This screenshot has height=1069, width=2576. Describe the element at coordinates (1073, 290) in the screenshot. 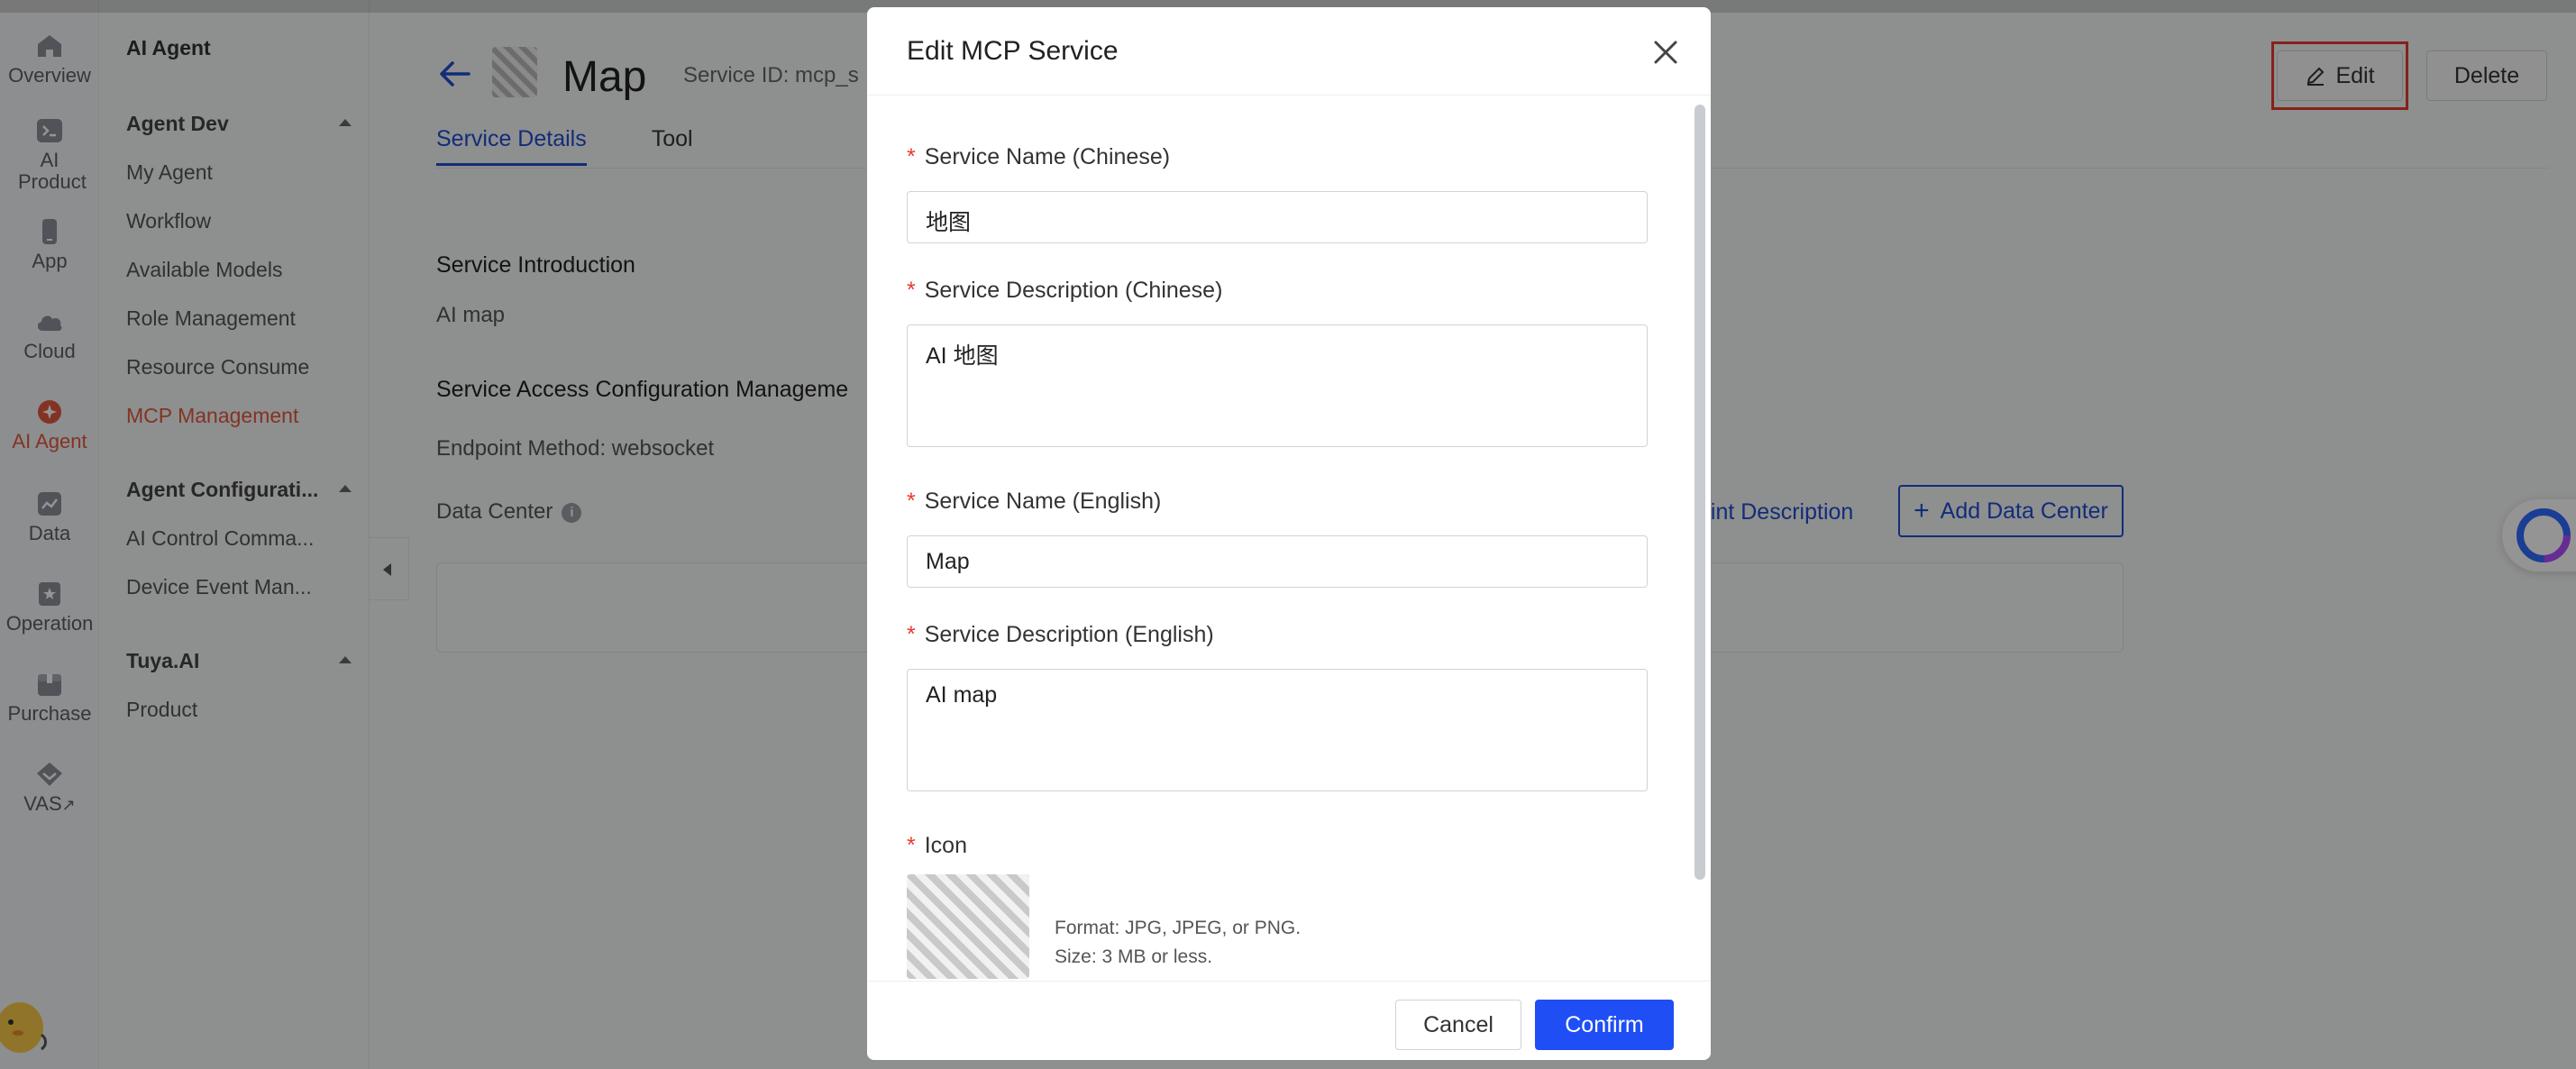

I see `label-text: Service Description (Chinese)` at that location.